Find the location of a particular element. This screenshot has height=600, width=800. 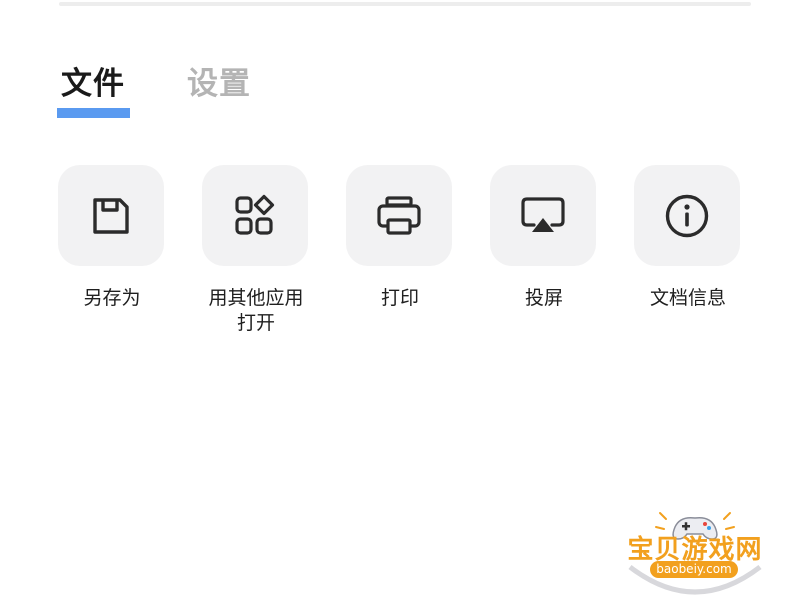

document-info-action: 文档信息 is located at coordinates (688, 238).